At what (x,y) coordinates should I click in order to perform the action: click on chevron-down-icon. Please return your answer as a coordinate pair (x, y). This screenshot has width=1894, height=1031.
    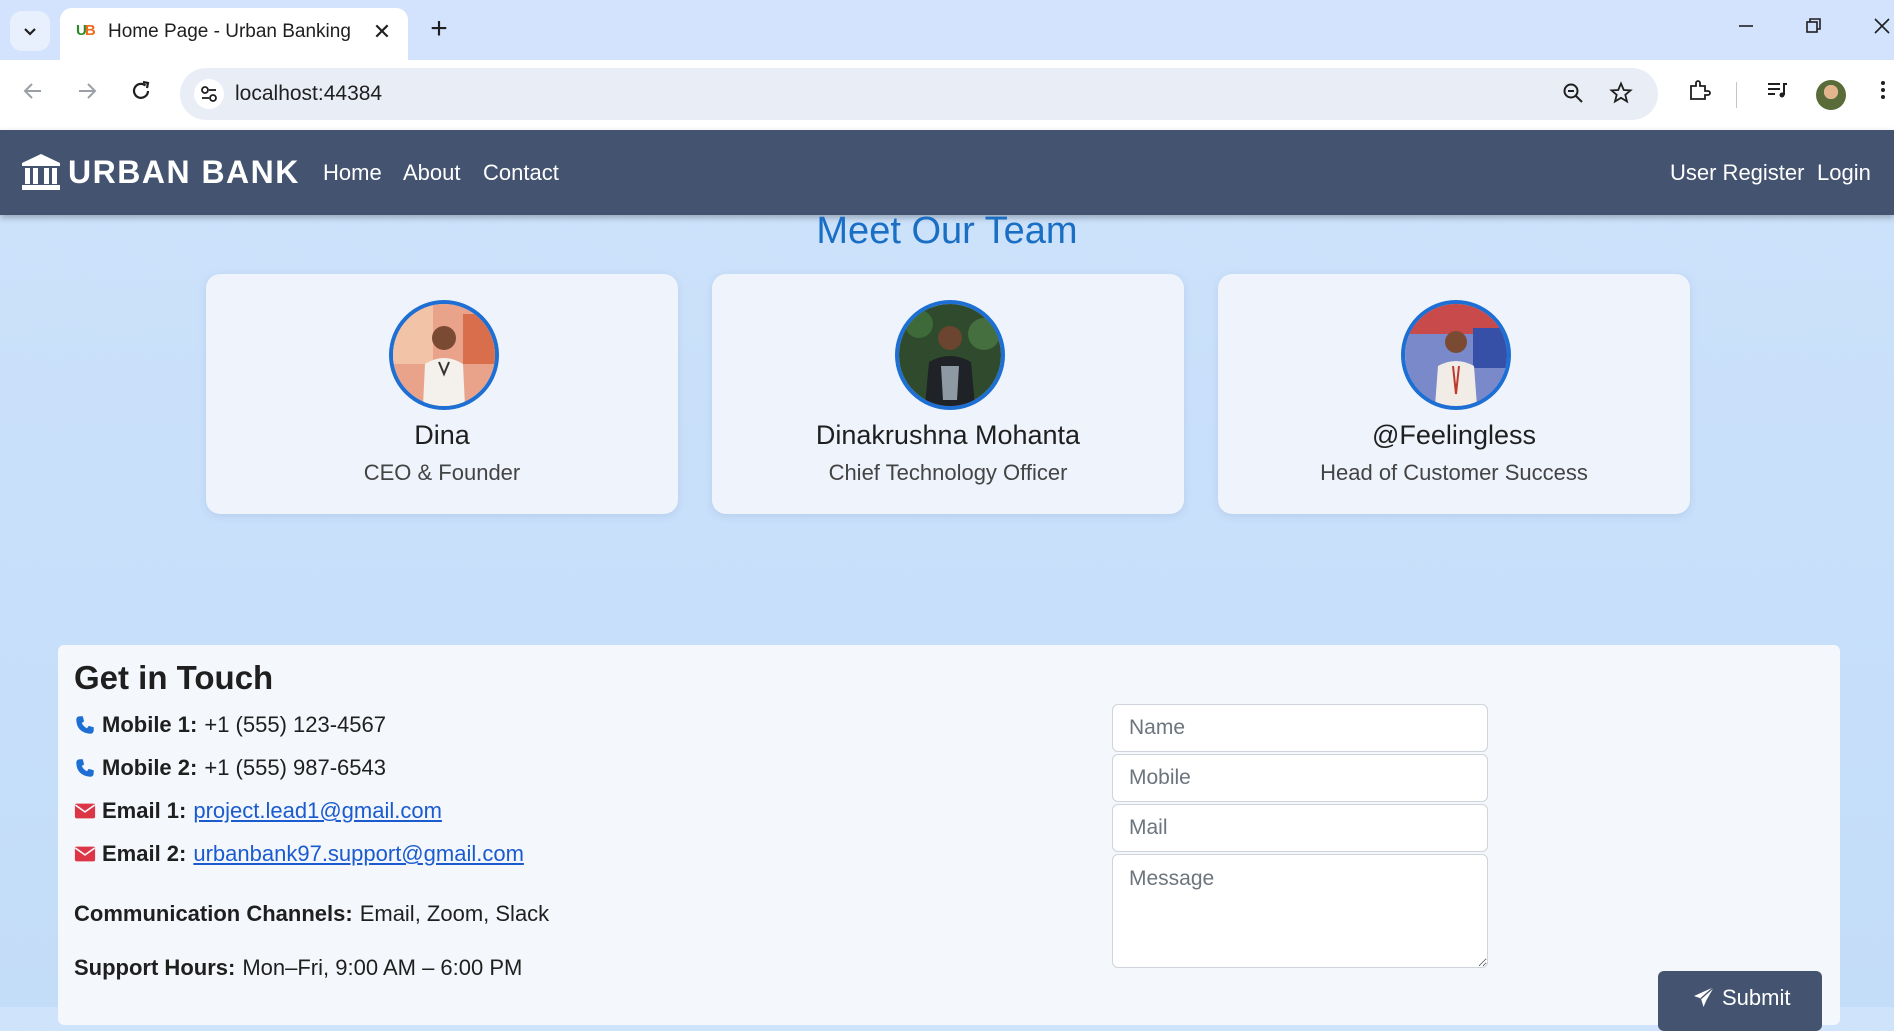
    Looking at the image, I should click on (30, 32).